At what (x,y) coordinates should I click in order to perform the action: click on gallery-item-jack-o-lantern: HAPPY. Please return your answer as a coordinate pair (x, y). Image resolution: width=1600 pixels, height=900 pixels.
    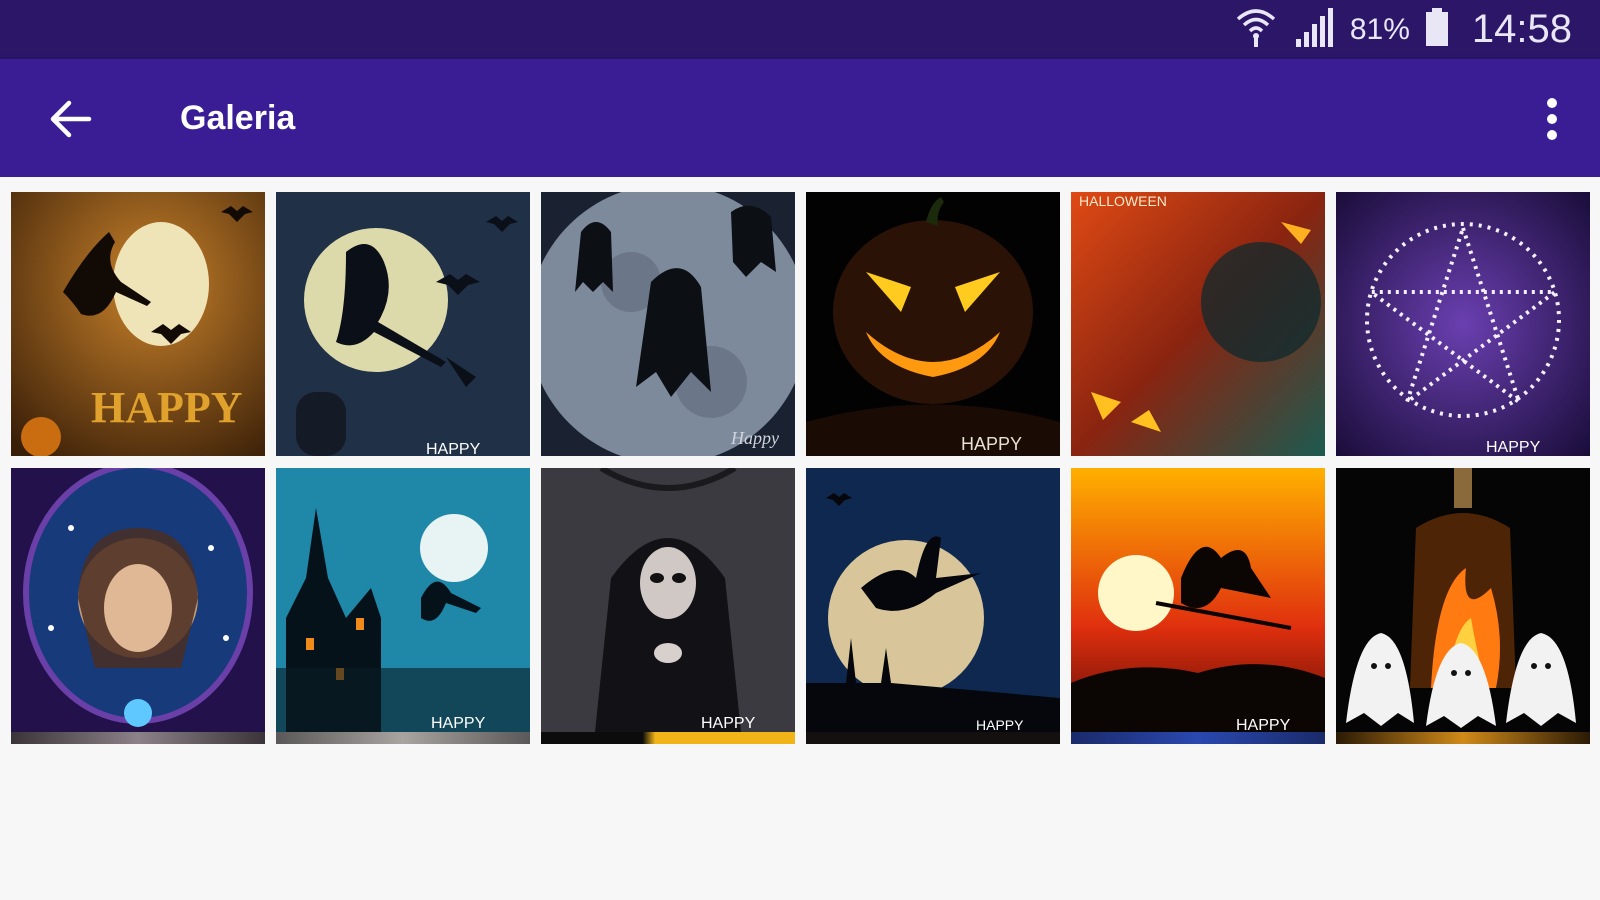
    Looking at the image, I should click on (933, 324).